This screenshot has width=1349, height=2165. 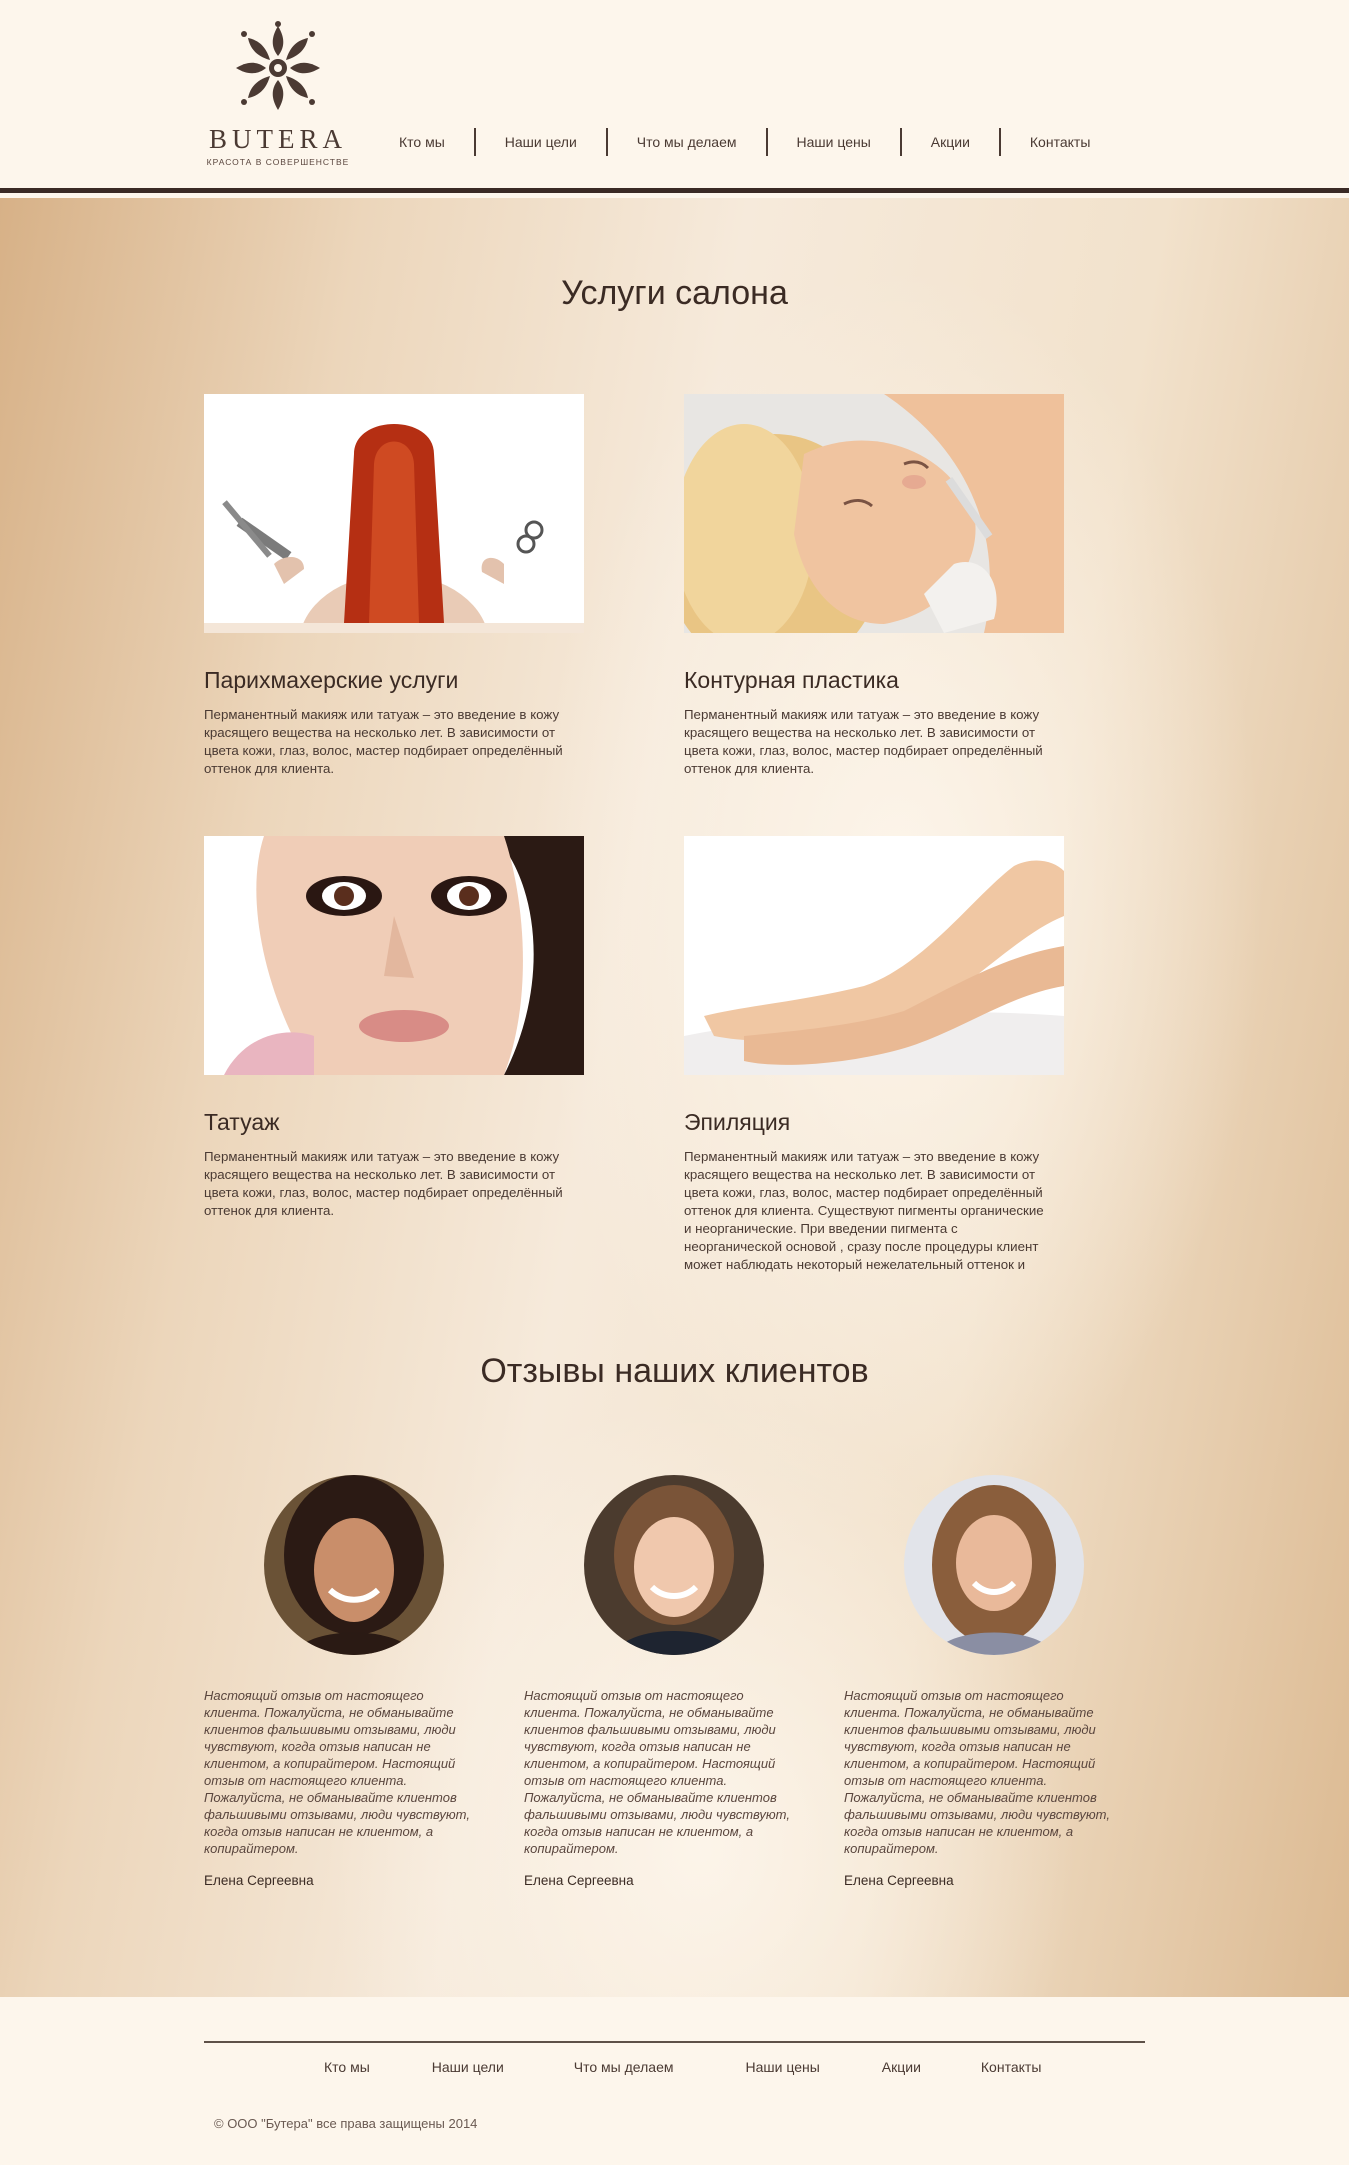 What do you see at coordinates (674, 1371) in the screenshot?
I see `reviews-title: Отзывы наших клиентов` at bounding box center [674, 1371].